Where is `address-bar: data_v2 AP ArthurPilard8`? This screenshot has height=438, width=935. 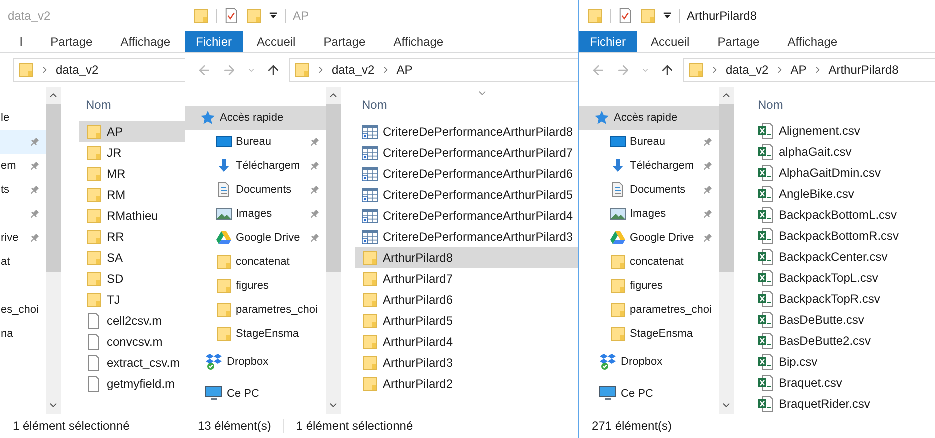
address-bar: data_v2 AP ArthurPilard8 is located at coordinates (809, 70).